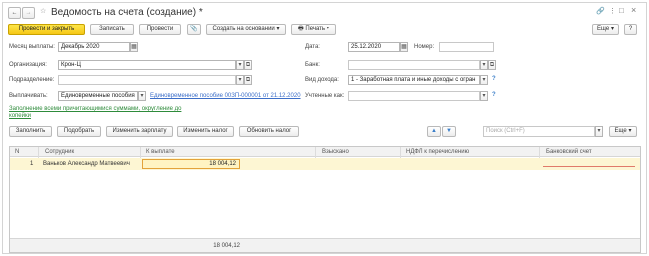 This screenshot has height=256, width=649. Describe the element at coordinates (325, 164) in the screenshot. I see `table-row: 1 Ваньков Александр Матвеевич 18 004,12` at that location.